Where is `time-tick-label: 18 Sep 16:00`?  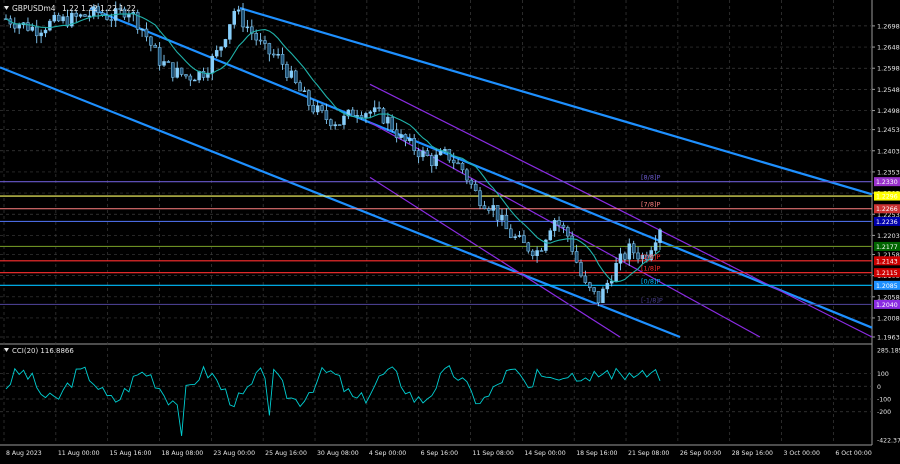
time-tick-label: 18 Sep 16:00 is located at coordinates (596, 453).